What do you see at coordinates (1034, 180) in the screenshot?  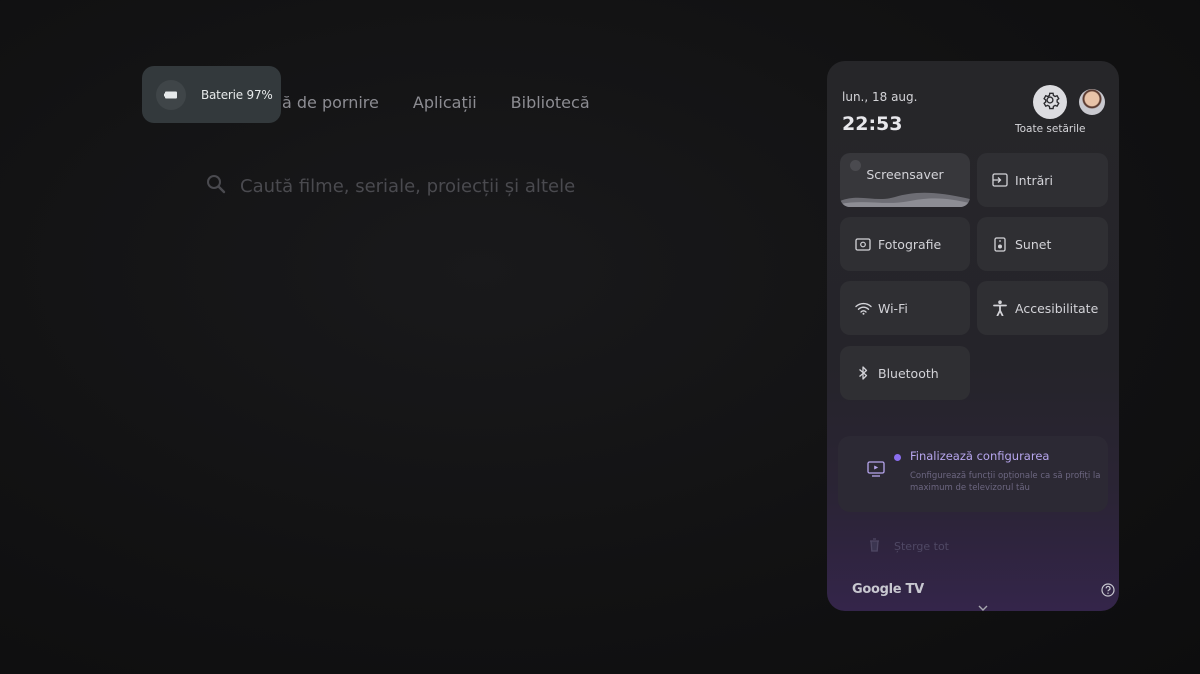 I see `tile-inputs-label: Intrări` at bounding box center [1034, 180].